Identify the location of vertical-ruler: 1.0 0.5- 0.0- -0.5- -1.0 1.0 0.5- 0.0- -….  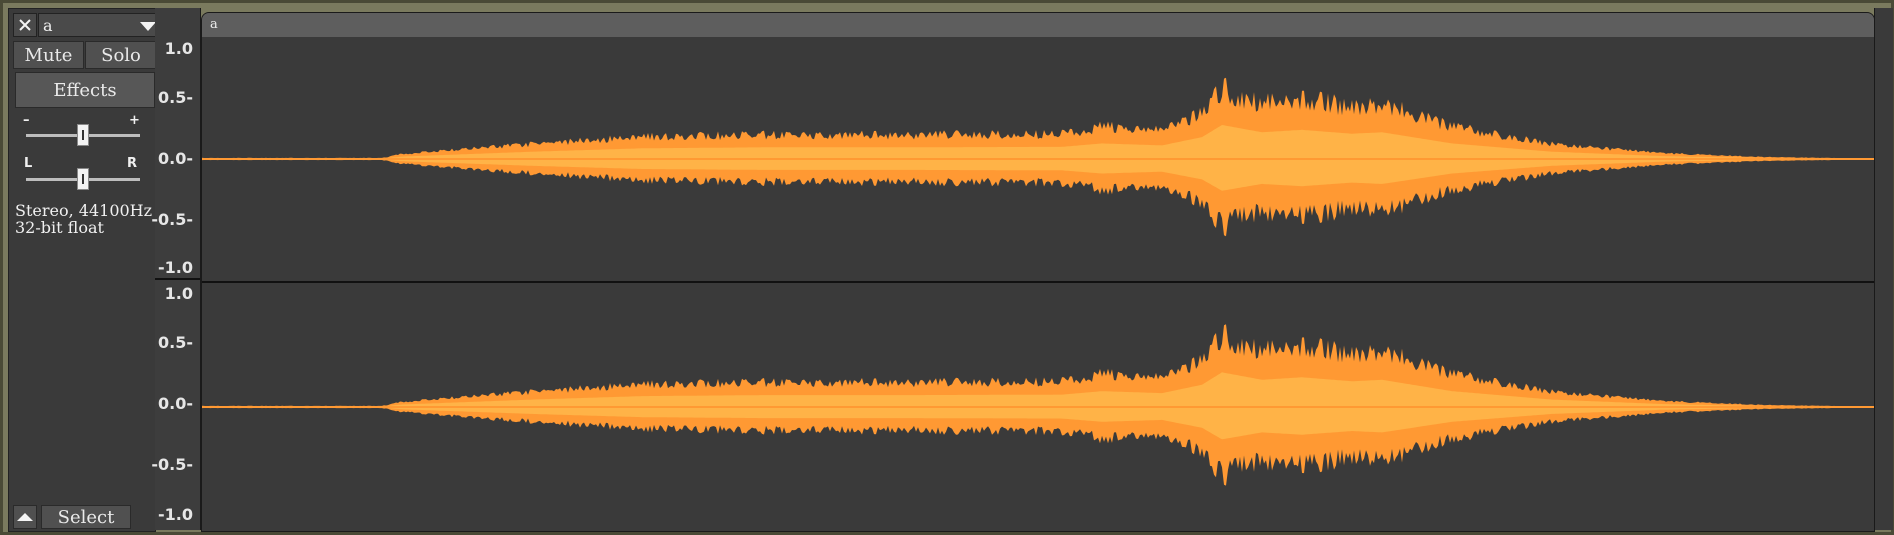
(176, 269).